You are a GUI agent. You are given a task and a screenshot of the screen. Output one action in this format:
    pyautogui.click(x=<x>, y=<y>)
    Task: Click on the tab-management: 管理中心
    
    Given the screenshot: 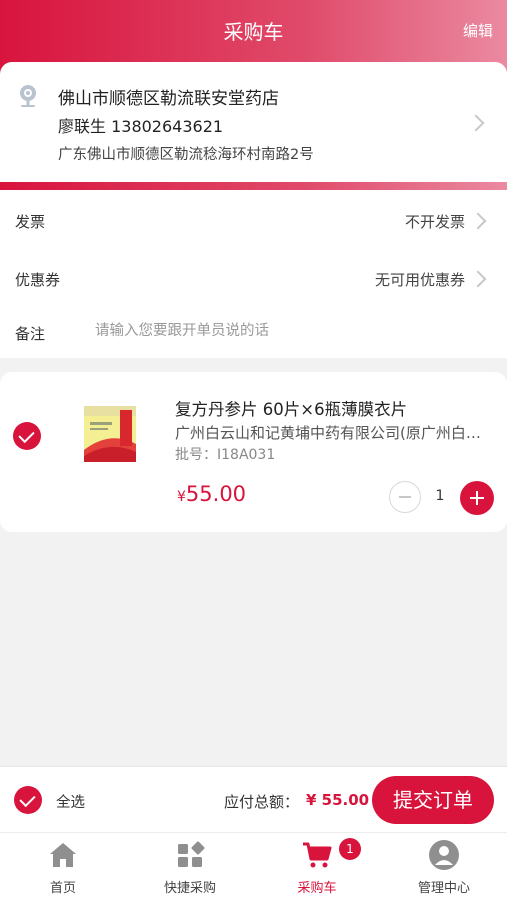 What is the action you would take?
    pyautogui.click(x=444, y=866)
    